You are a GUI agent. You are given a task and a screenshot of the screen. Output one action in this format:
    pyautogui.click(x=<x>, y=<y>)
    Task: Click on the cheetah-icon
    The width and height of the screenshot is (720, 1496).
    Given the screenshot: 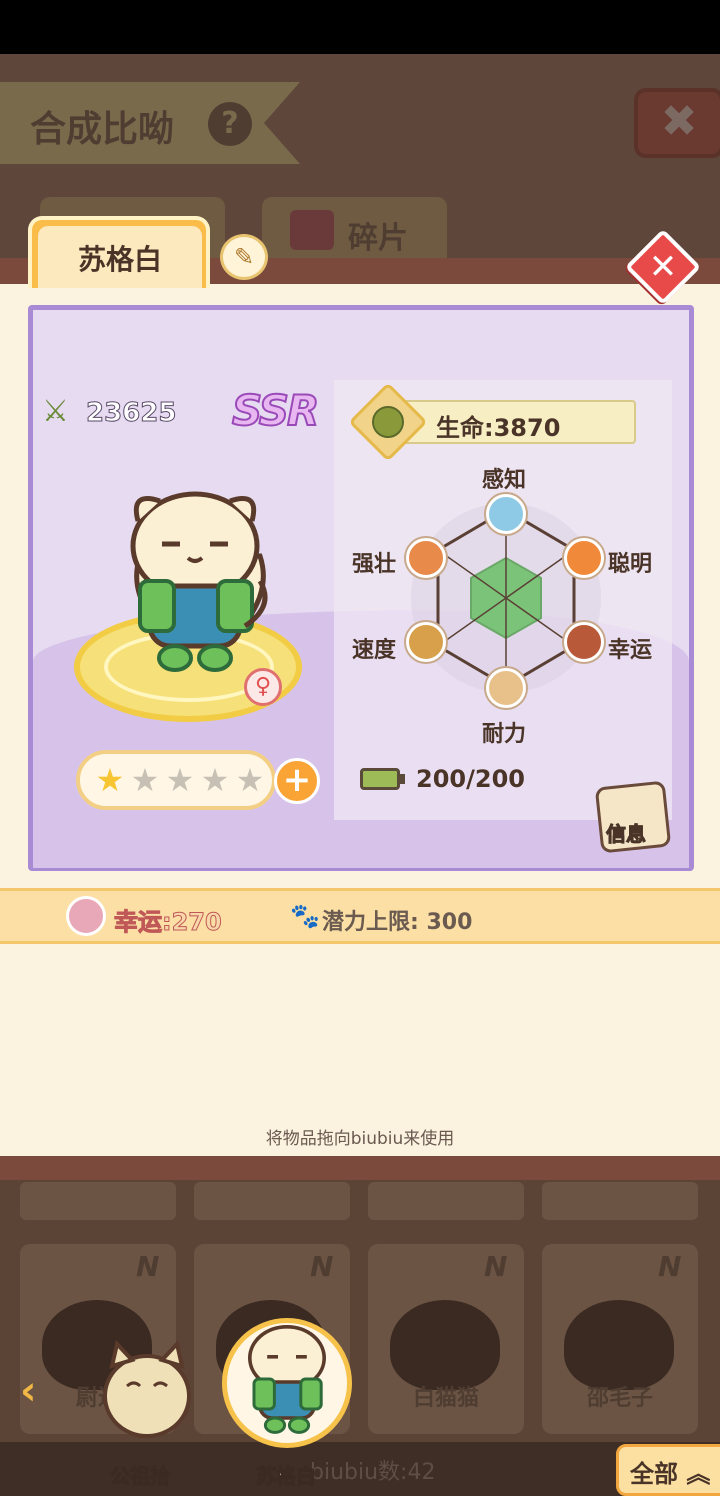 What is the action you would take?
    pyautogui.click(x=426, y=642)
    